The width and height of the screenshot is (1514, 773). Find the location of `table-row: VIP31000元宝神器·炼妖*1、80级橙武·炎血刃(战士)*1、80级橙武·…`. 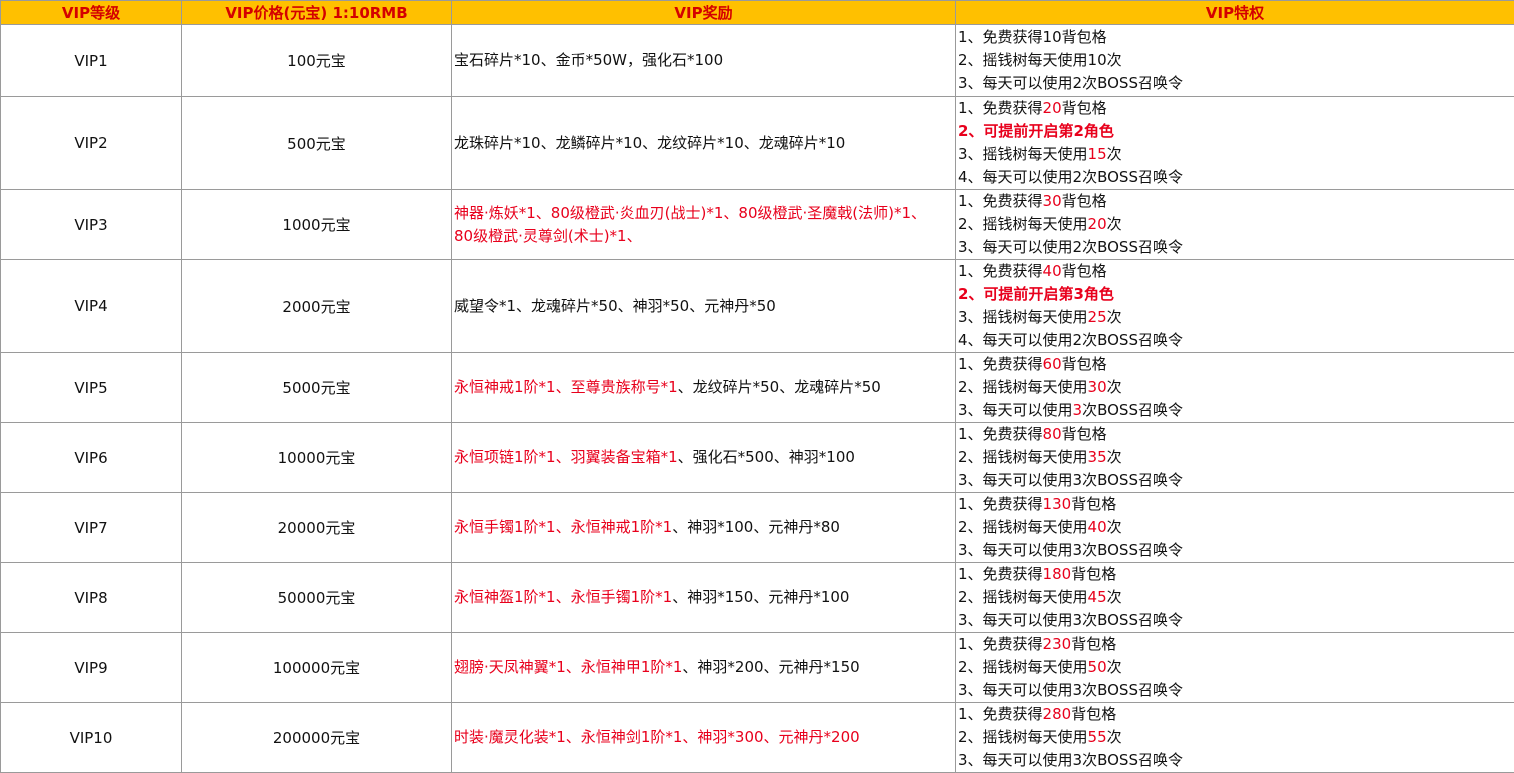

table-row: VIP31000元宝神器·炼妖*1、80级橙武·炎血刃(战士)*1、80级橙武·… is located at coordinates (757, 225).